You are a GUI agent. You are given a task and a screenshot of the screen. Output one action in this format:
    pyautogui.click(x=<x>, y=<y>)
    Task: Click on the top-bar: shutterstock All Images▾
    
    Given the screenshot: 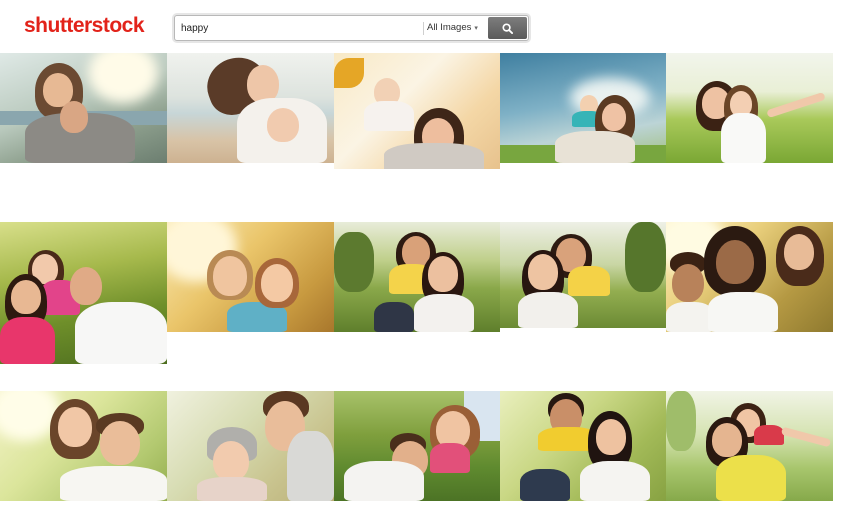 What is the action you would take?
    pyautogui.click(x=424, y=26)
    